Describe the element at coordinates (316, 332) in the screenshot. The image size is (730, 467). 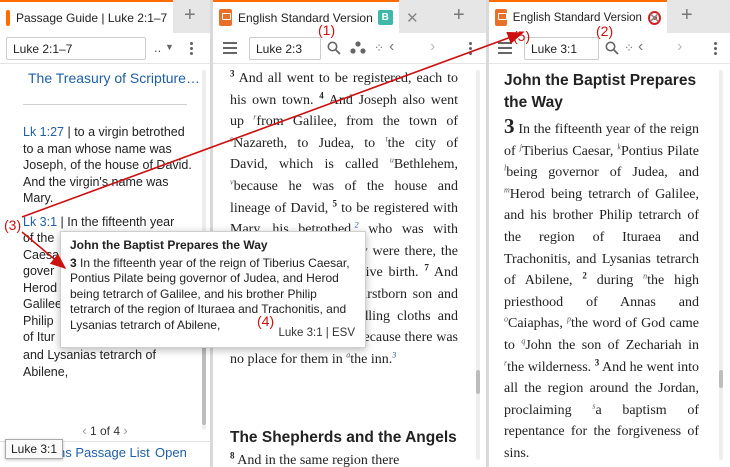
I see `popup-footer: Luke 3:1 | ESV` at that location.